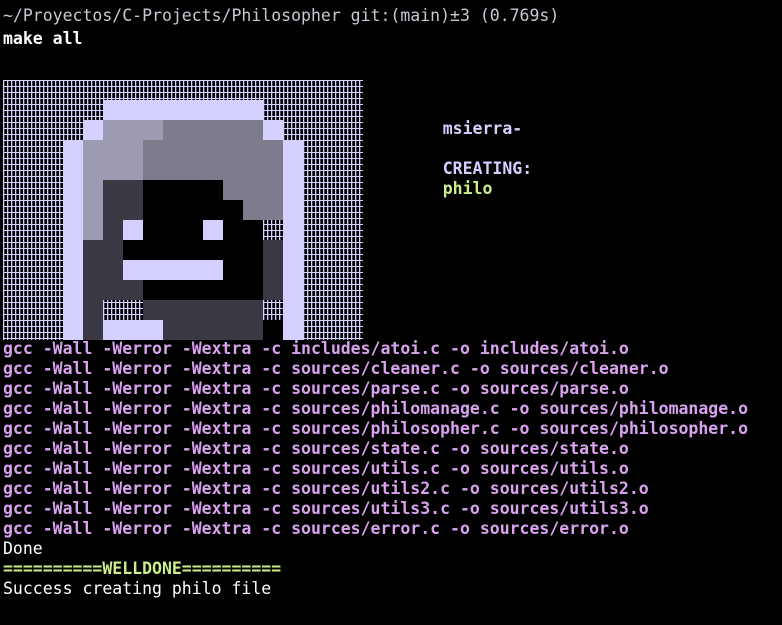 The width and height of the screenshot is (782, 625). I want to click on success-message: Success creating philo file, so click(137, 588).